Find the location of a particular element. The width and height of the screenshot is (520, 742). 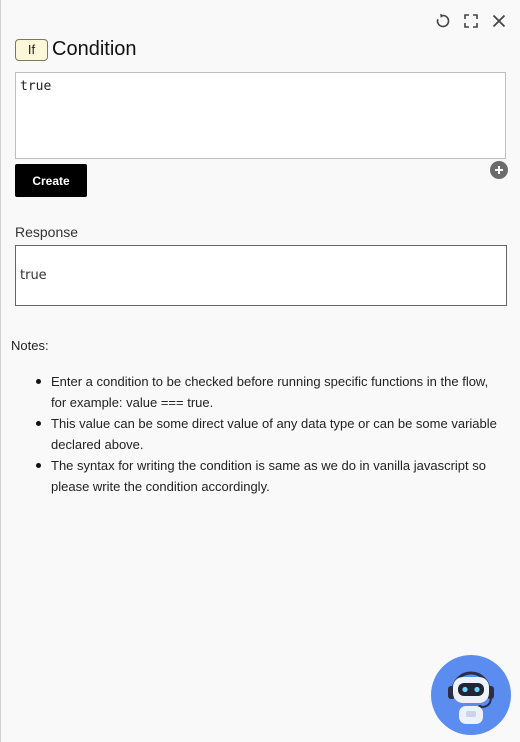

notes-heading: Notes: is located at coordinates (30, 345).